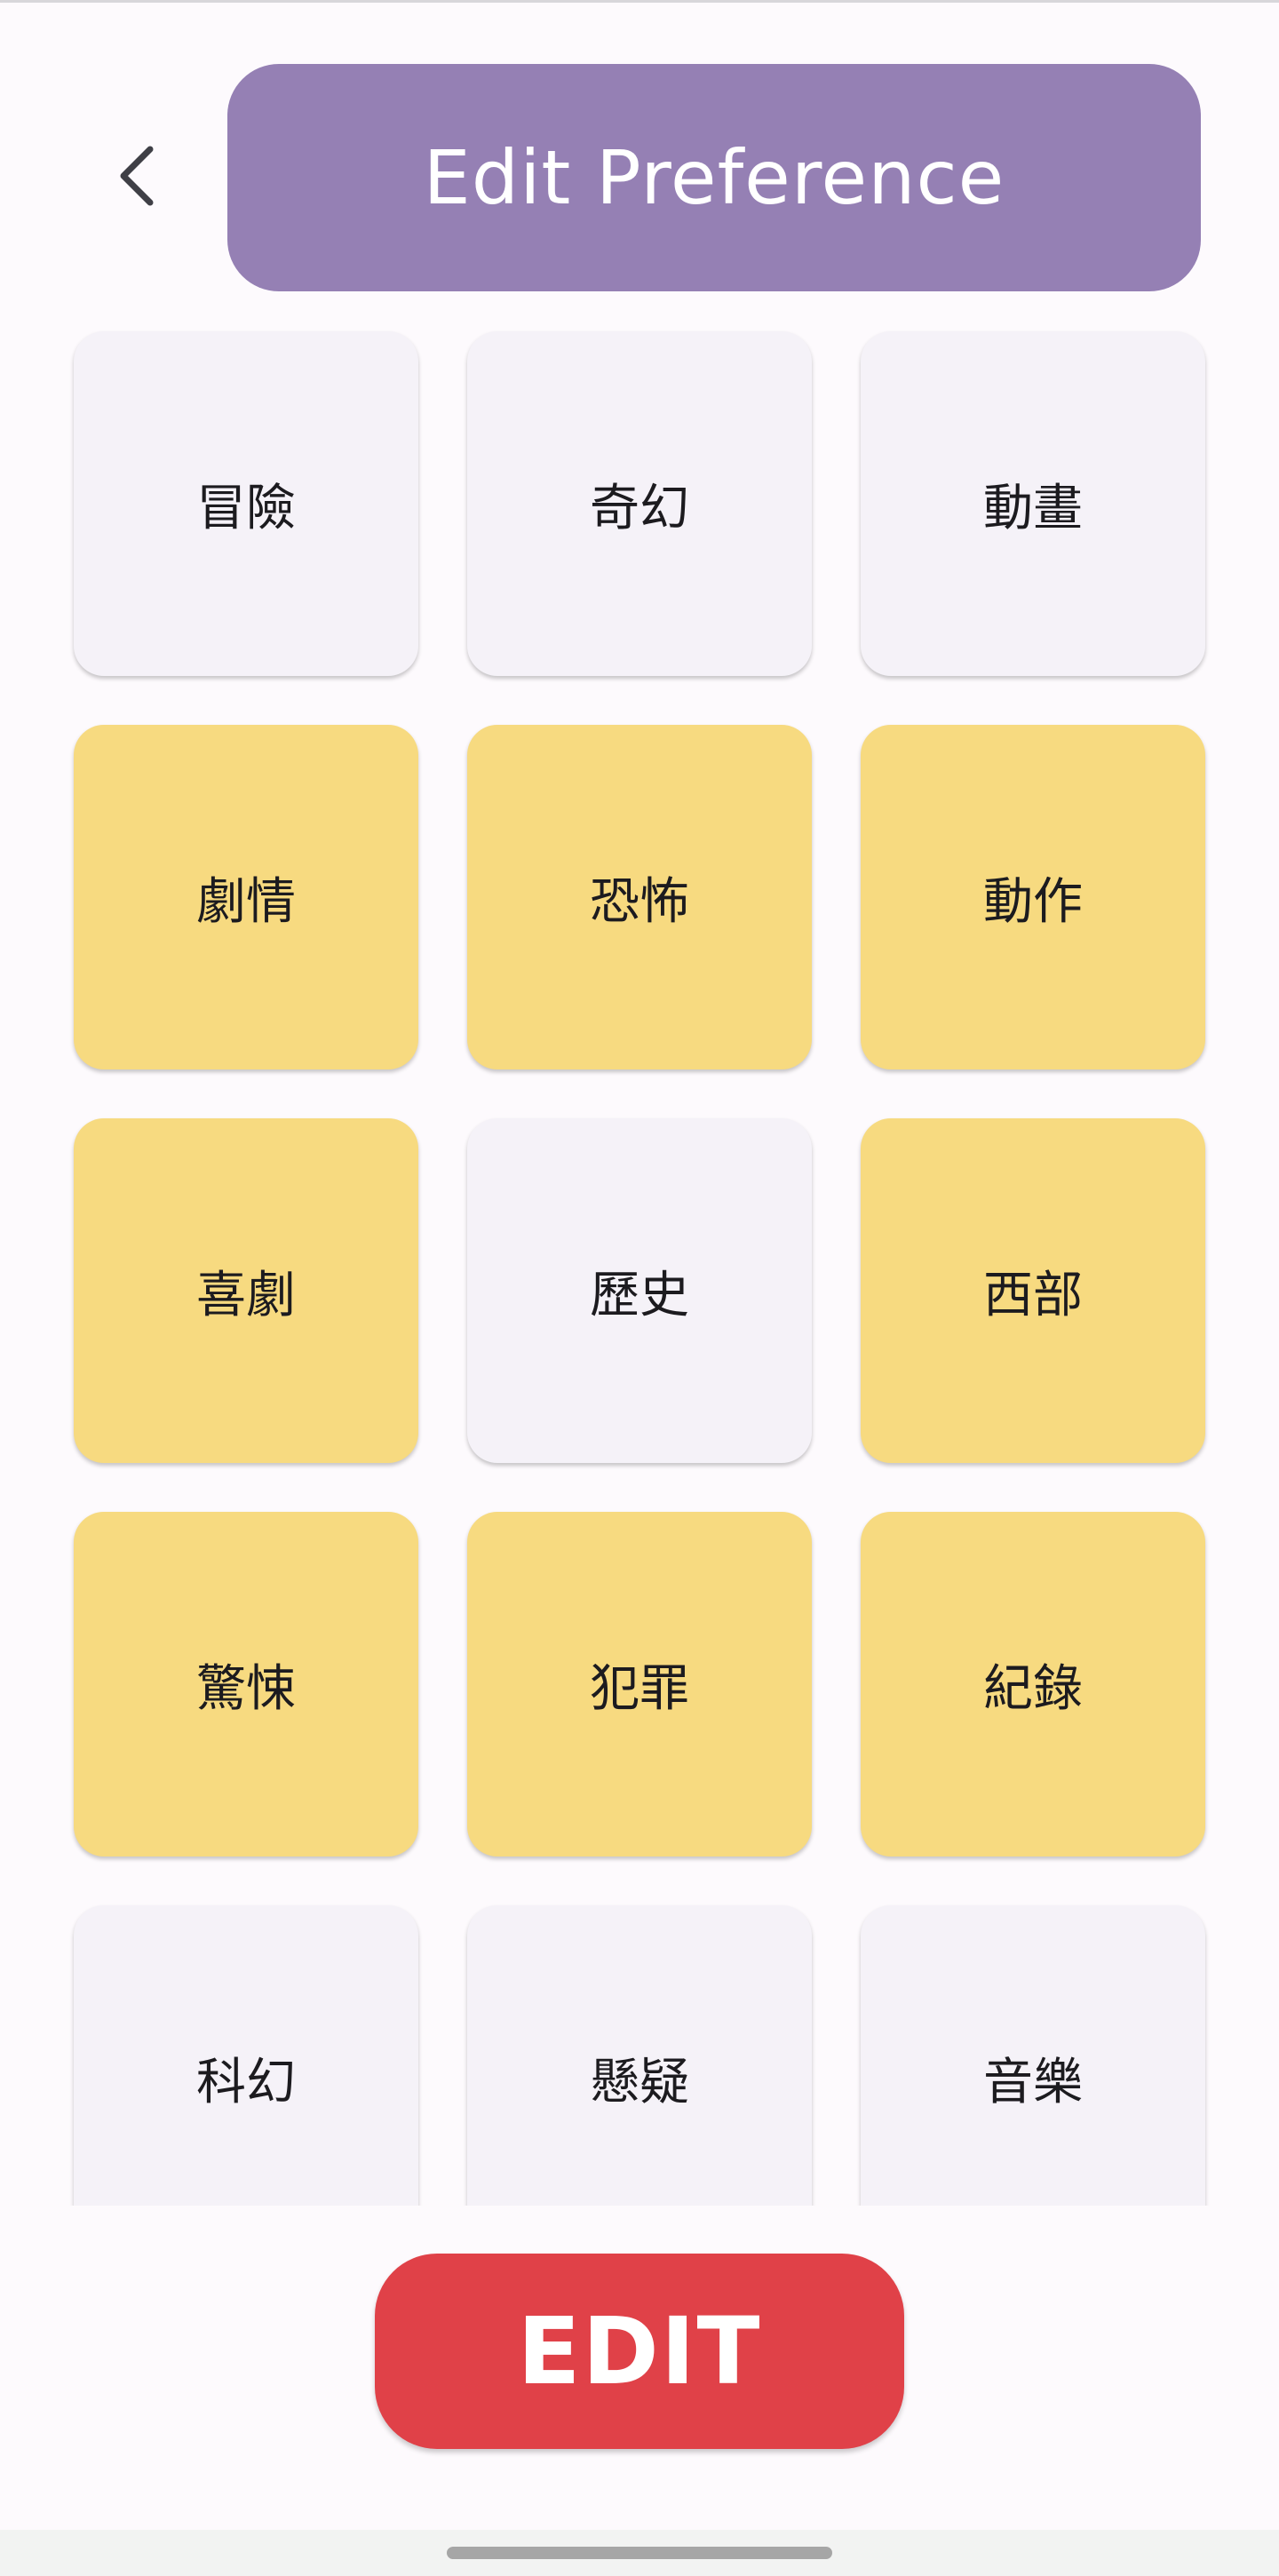  Describe the element at coordinates (639, 1) in the screenshot. I see `status-bar-edge` at that location.